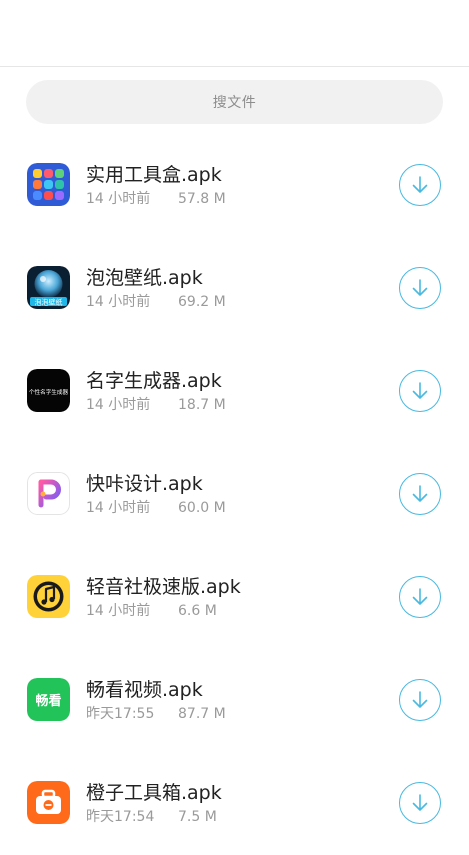 The width and height of the screenshot is (469, 855). What do you see at coordinates (48, 184) in the screenshot?
I see `toolbox-app-icon` at bounding box center [48, 184].